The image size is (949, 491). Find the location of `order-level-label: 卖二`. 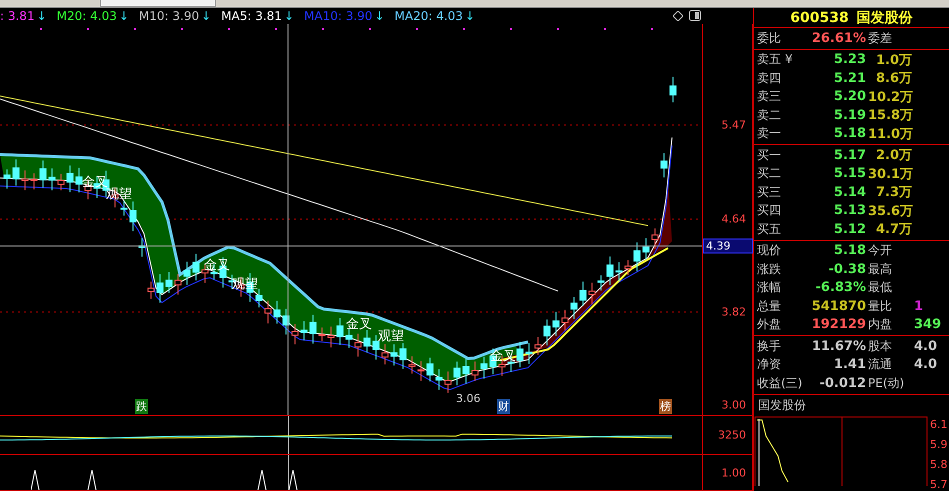

order-level-label: 卖二 is located at coordinates (769, 115).